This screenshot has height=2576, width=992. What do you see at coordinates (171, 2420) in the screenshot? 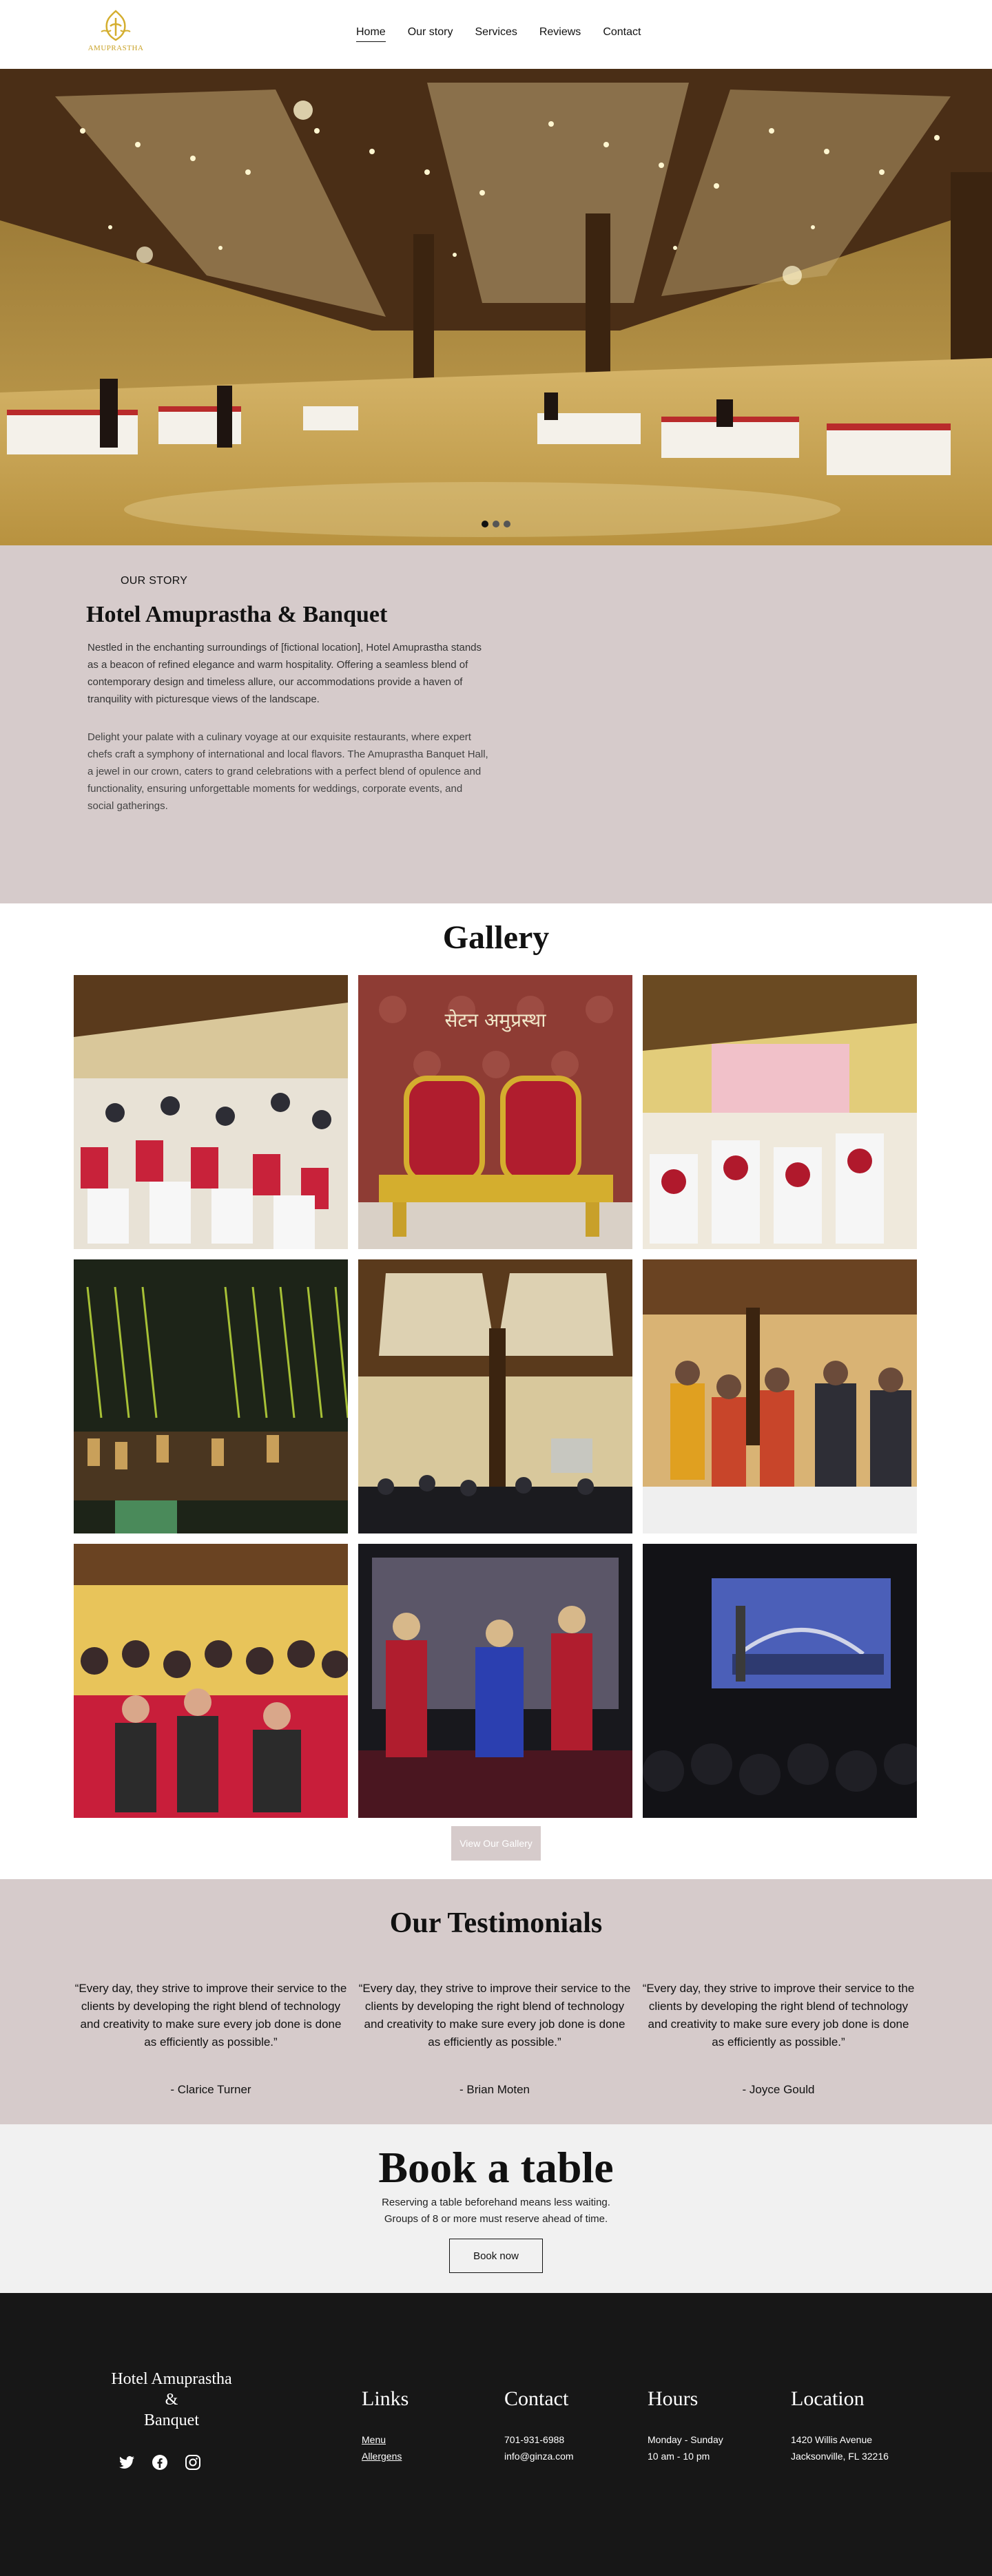
I see `footer-brand-line-3: Banquet` at bounding box center [171, 2420].